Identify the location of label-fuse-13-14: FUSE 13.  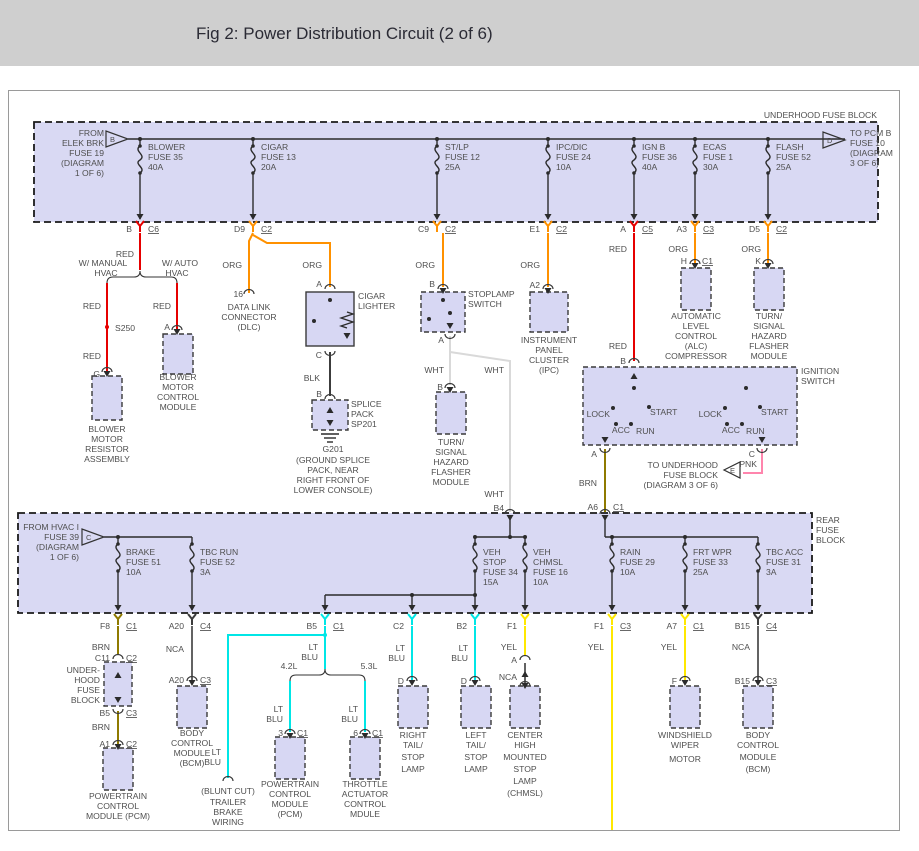
(278, 157).